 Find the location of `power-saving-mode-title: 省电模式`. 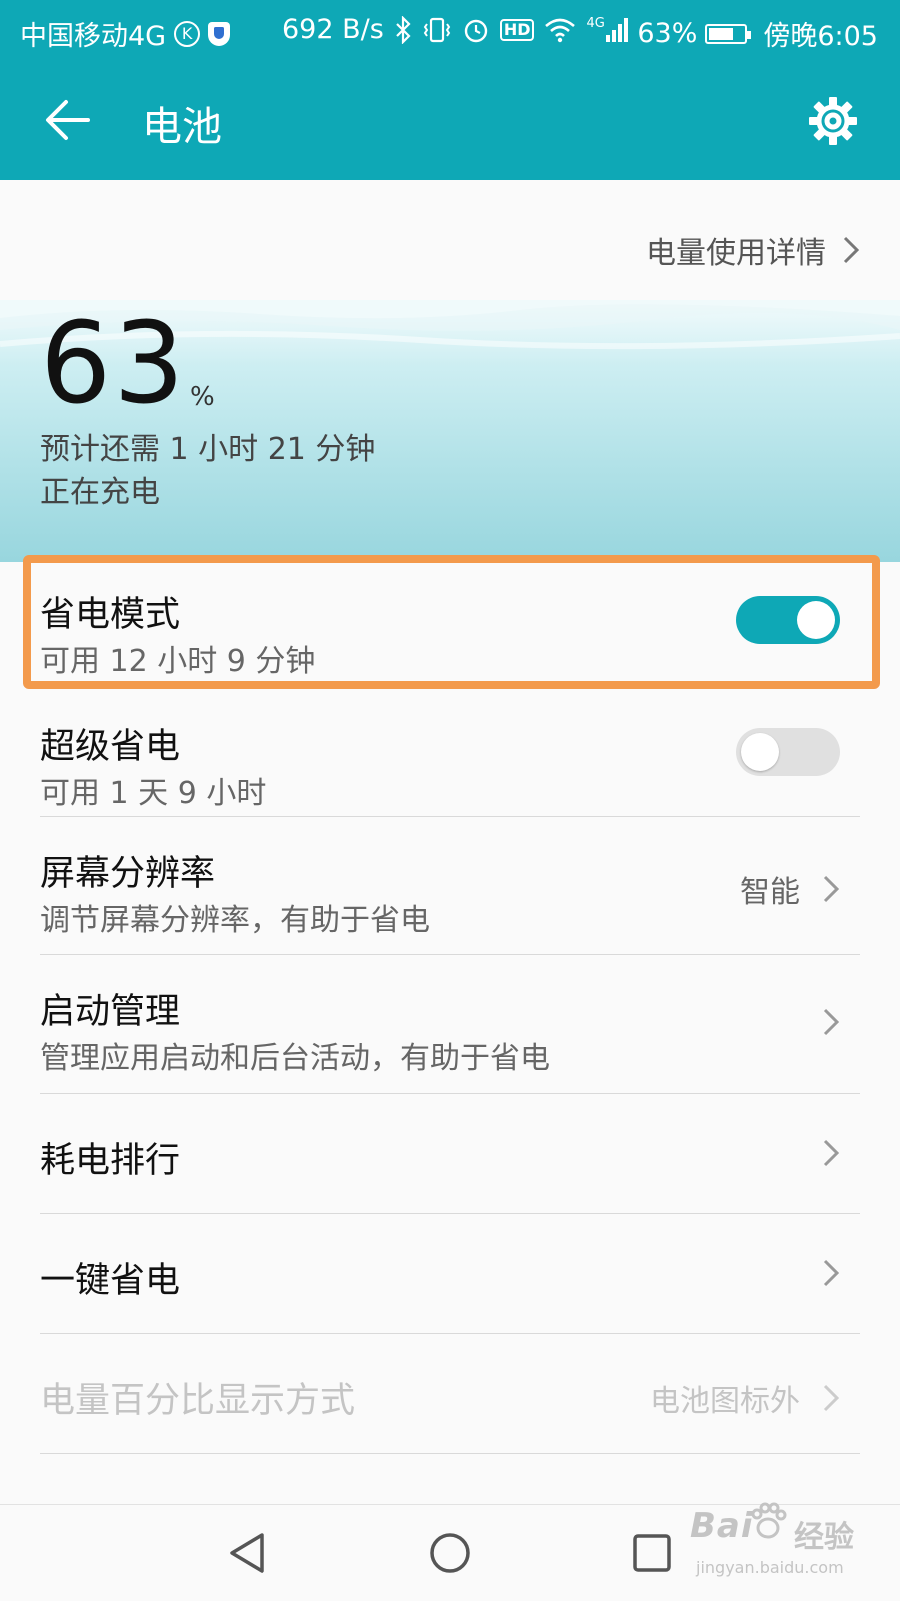

power-saving-mode-title: 省电模式 is located at coordinates (110, 615).